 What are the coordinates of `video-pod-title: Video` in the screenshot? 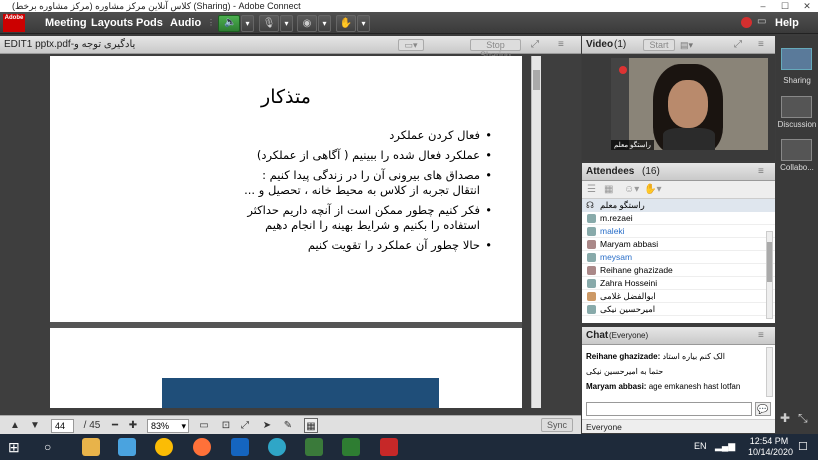 It's located at (600, 44).